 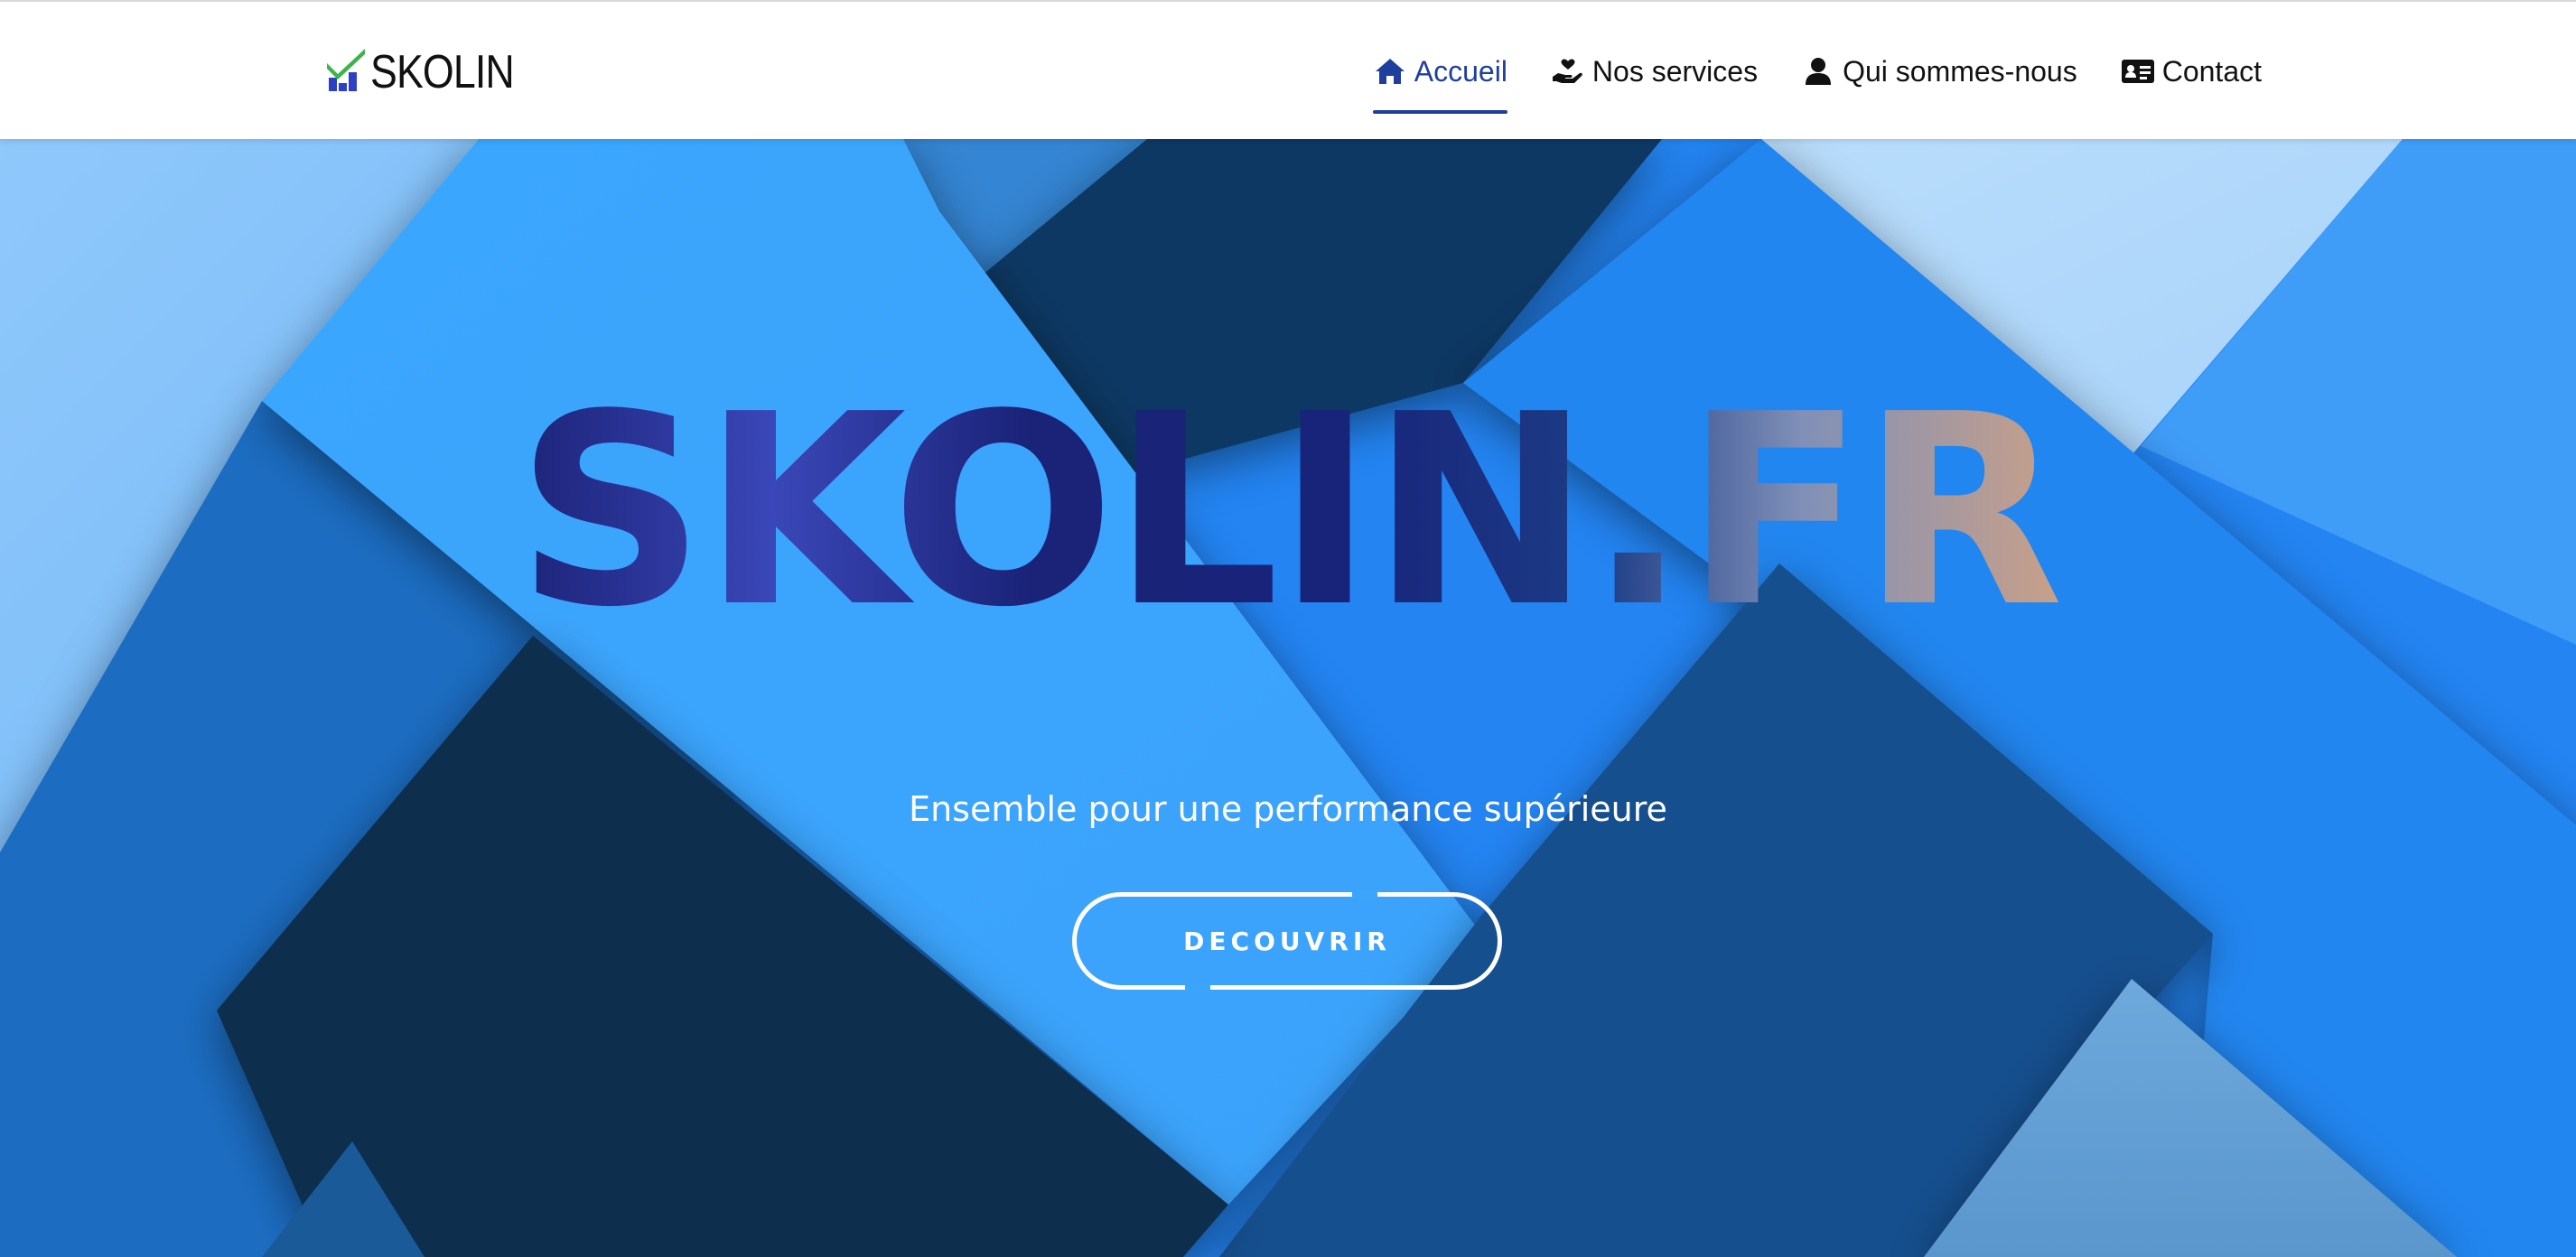 I want to click on nav-label: Qui sommes-nous, so click(x=1960, y=71).